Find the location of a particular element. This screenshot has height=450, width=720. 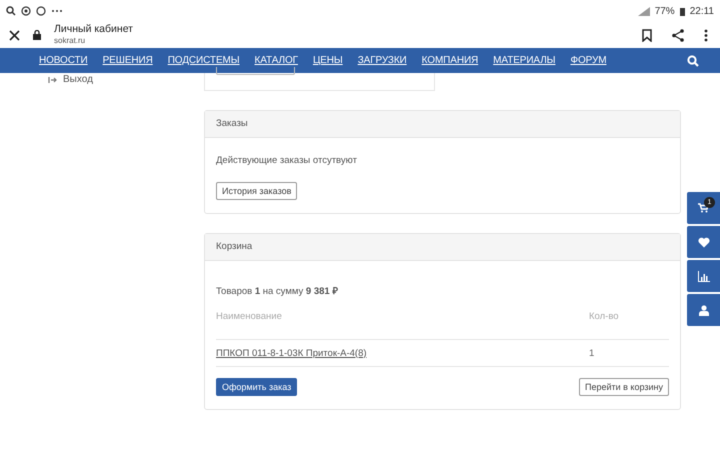

clock: 22:11 is located at coordinates (702, 11).